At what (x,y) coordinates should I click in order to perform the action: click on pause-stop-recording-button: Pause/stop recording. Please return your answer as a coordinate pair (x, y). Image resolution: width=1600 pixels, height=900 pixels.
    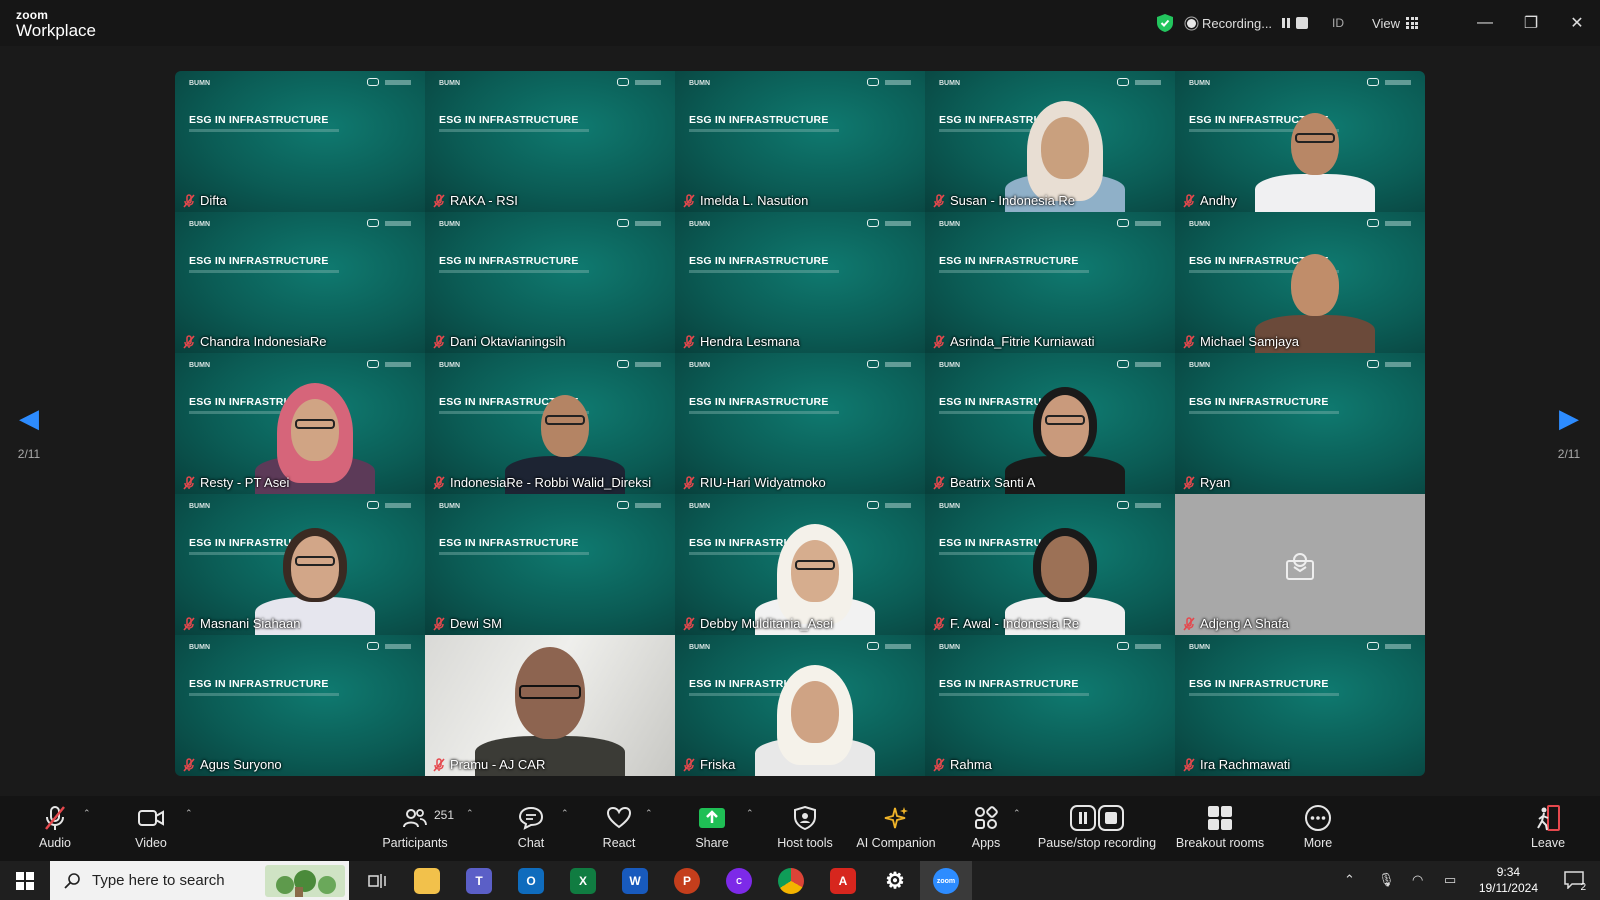
    Looking at the image, I should click on (1097, 827).